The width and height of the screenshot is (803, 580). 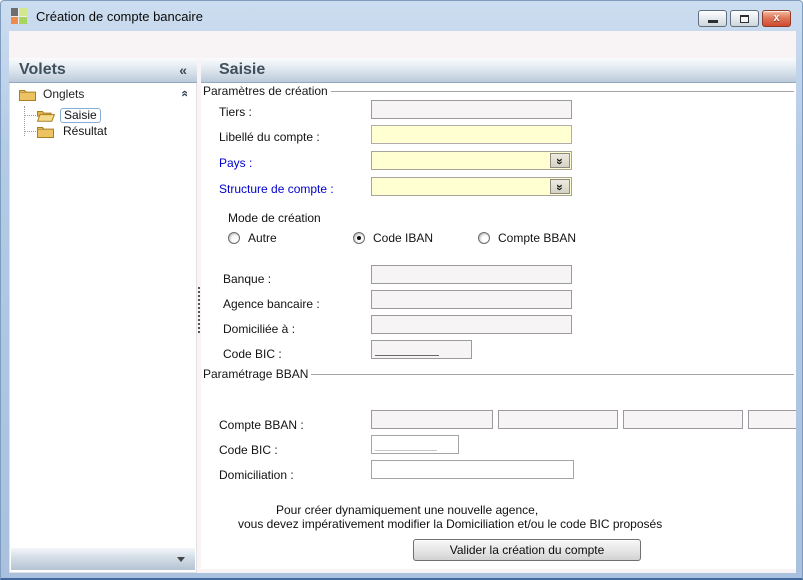 I want to click on close-button: x, so click(x=776, y=18).